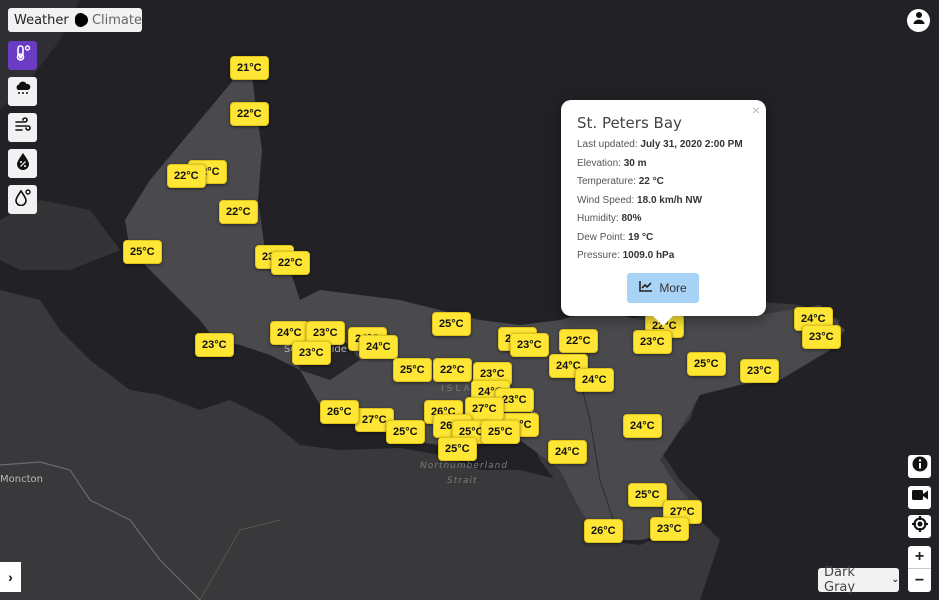 Image resolution: width=939 pixels, height=600 pixels. Describe the element at coordinates (895, 580) in the screenshot. I see `chevron-down-icon: ⌄` at that location.